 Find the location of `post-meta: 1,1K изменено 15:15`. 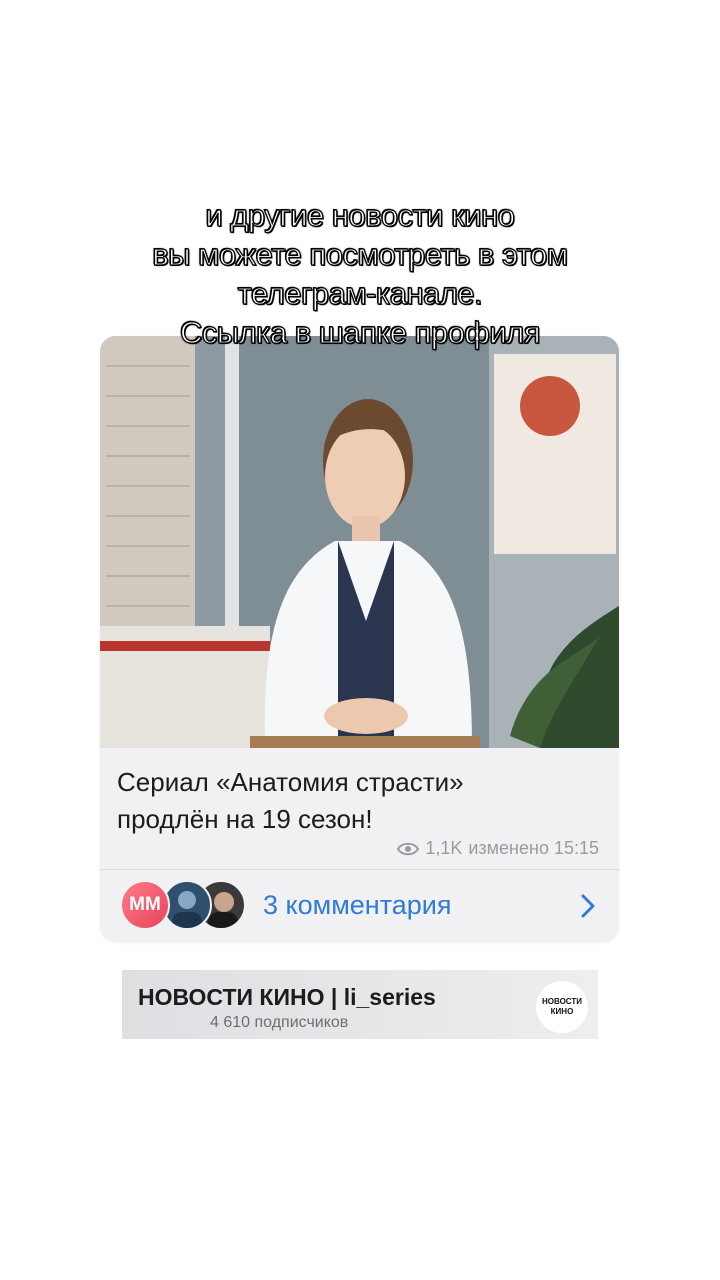

post-meta: 1,1K изменено 15:15 is located at coordinates (498, 848).